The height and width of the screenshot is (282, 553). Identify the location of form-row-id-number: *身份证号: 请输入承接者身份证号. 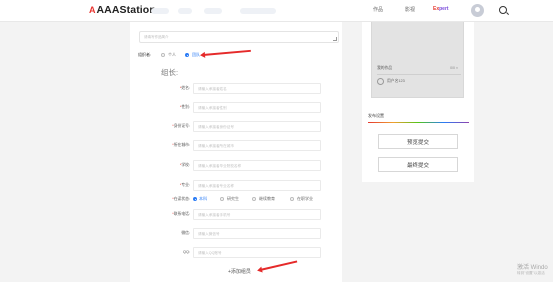
(236, 126).